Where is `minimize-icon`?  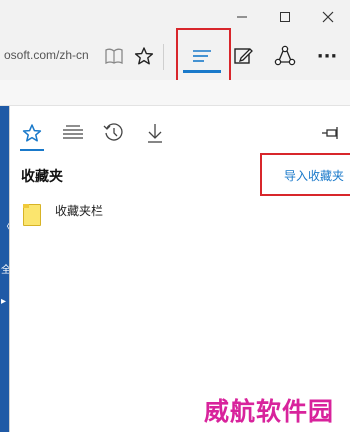 minimize-icon is located at coordinates (242, 17).